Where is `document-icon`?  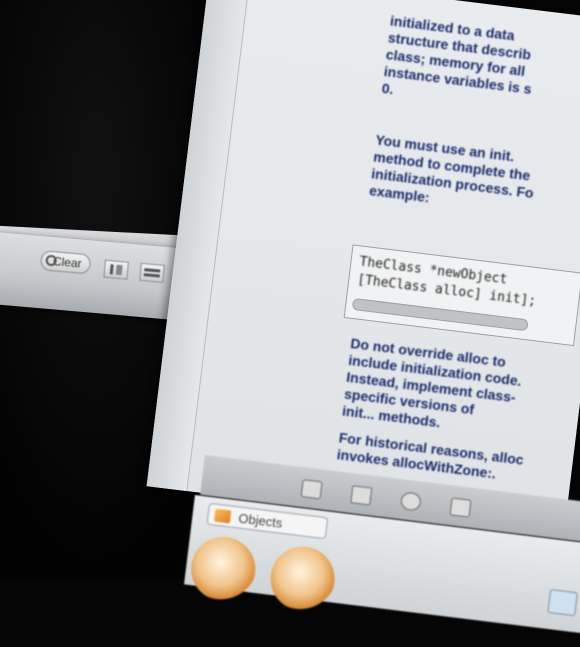 document-icon is located at coordinates (311, 489).